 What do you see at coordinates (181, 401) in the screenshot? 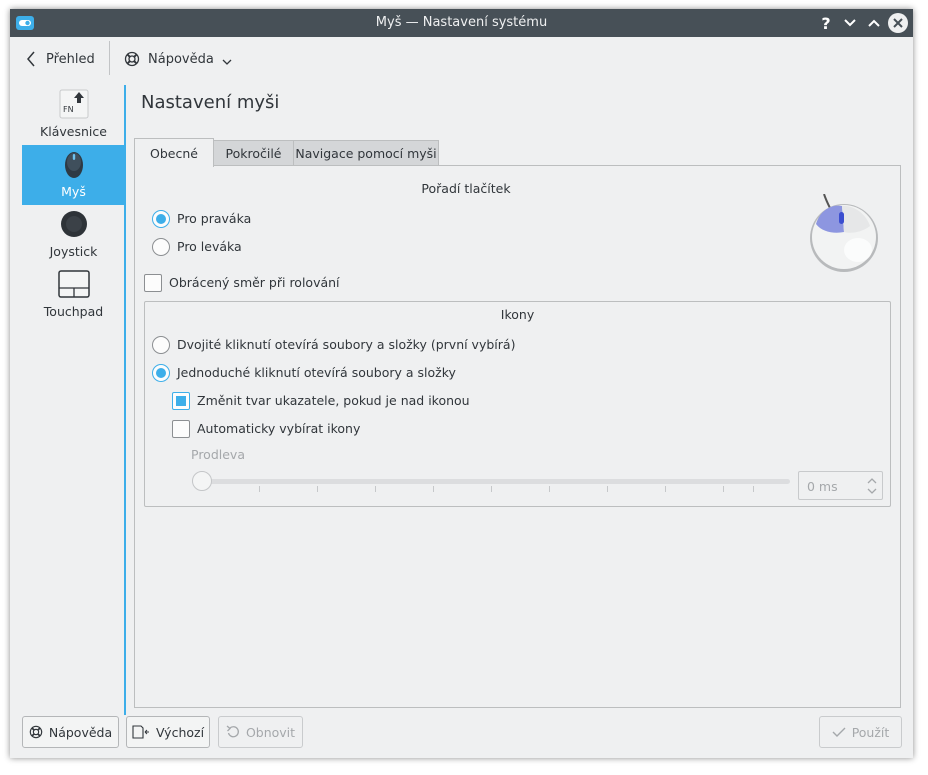
I see `change-pointer-checkbox` at bounding box center [181, 401].